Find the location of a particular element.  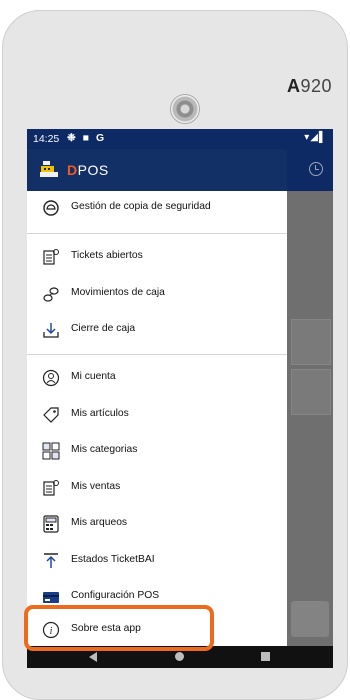

background-button is located at coordinates (310, 619).